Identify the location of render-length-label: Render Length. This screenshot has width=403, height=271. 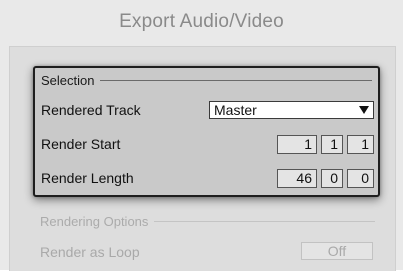
(87, 178).